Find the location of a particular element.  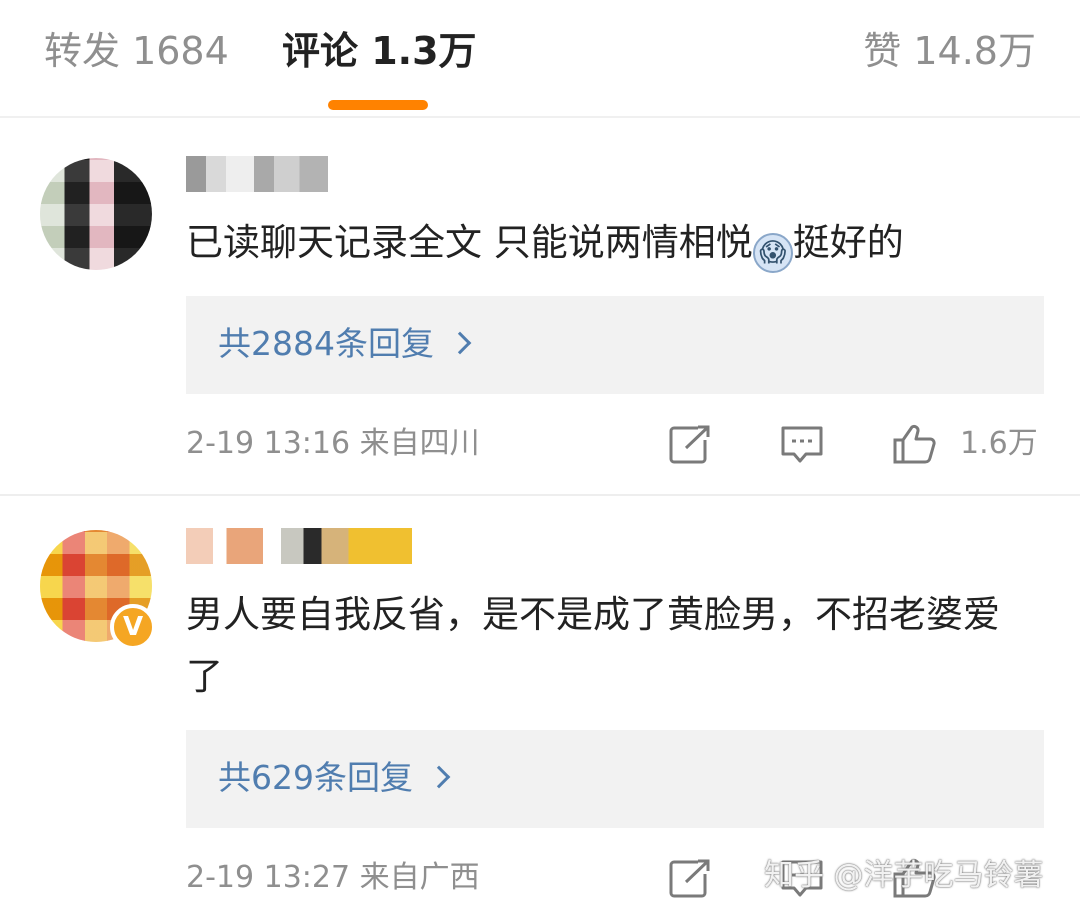

like-count: 1.6万 is located at coordinates (999, 443).